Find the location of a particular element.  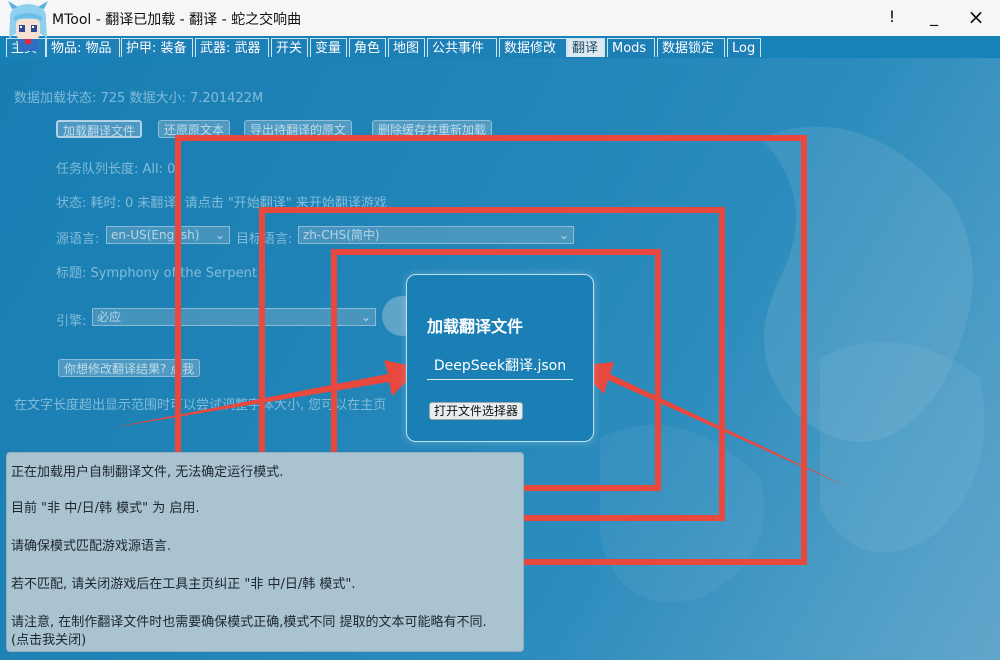

notice-line: 正在加载用户自制翻译文件, 无法确定运行模式. is located at coordinates (147, 472).